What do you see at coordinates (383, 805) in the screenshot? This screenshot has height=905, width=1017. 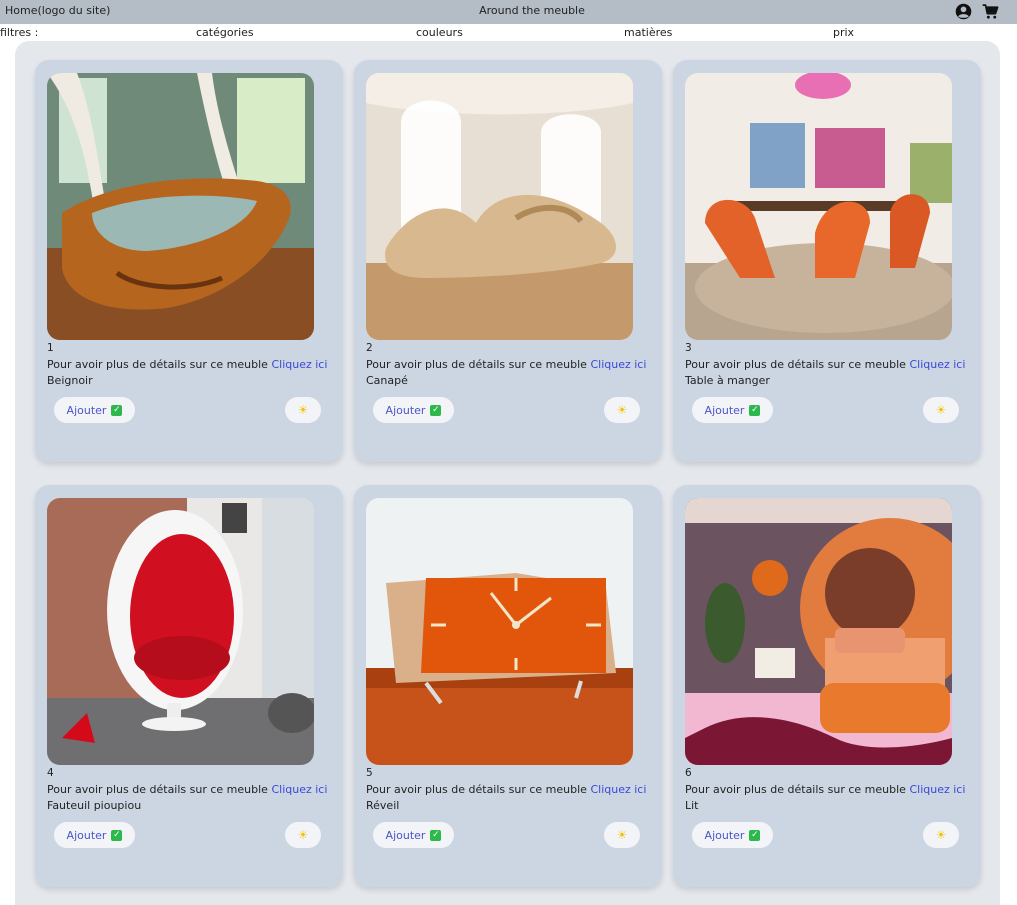 I see `product-name: Réveil` at bounding box center [383, 805].